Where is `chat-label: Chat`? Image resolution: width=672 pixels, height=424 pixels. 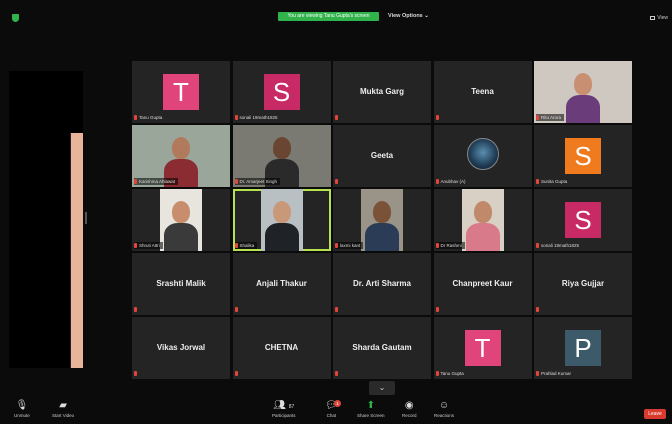
chat-label: Chat is located at coordinates (331, 415).